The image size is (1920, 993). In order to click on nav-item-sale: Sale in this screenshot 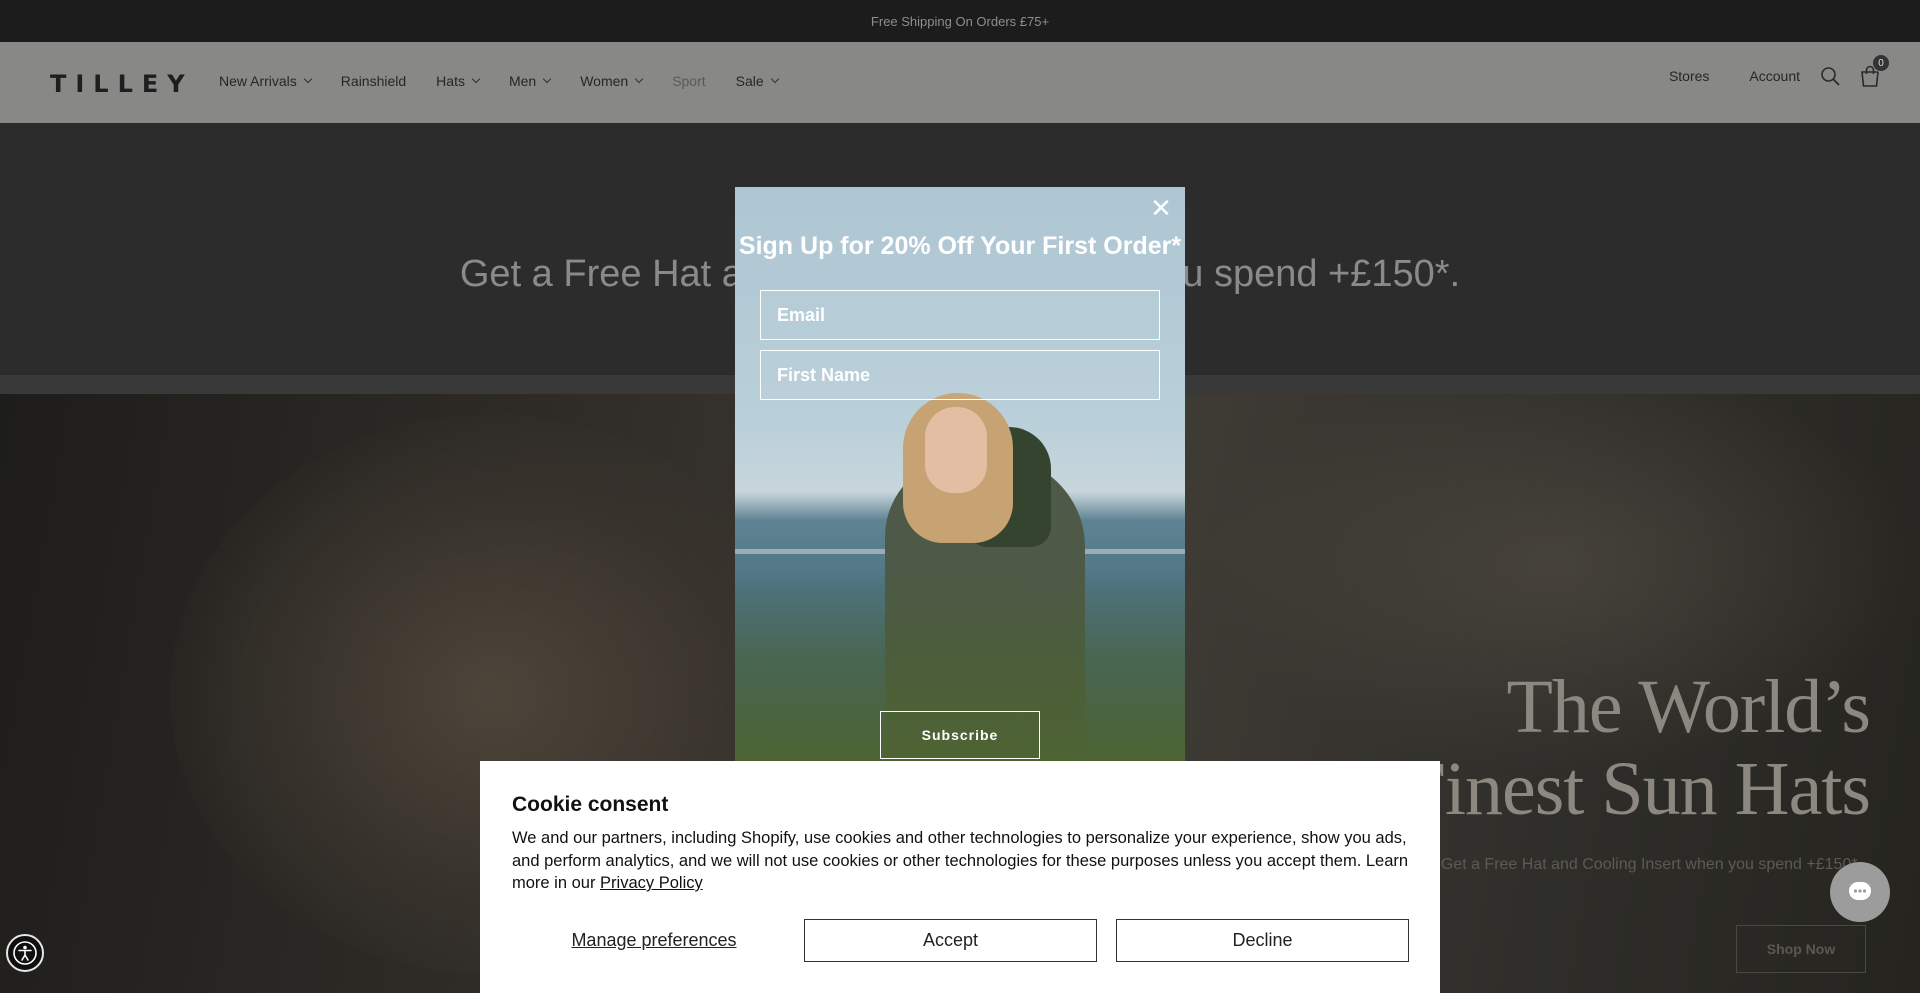, I will do `click(757, 81)`.